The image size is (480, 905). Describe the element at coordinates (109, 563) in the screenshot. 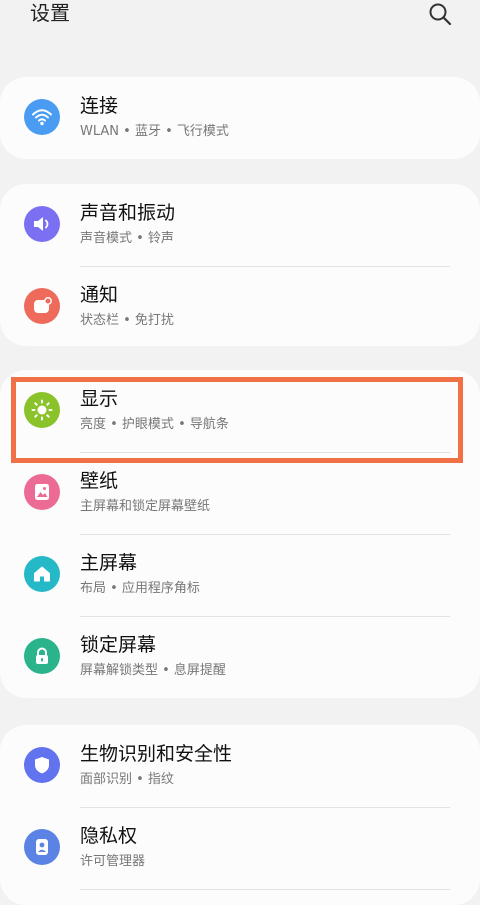

I see `settings-item-title: 主屏幕` at that location.